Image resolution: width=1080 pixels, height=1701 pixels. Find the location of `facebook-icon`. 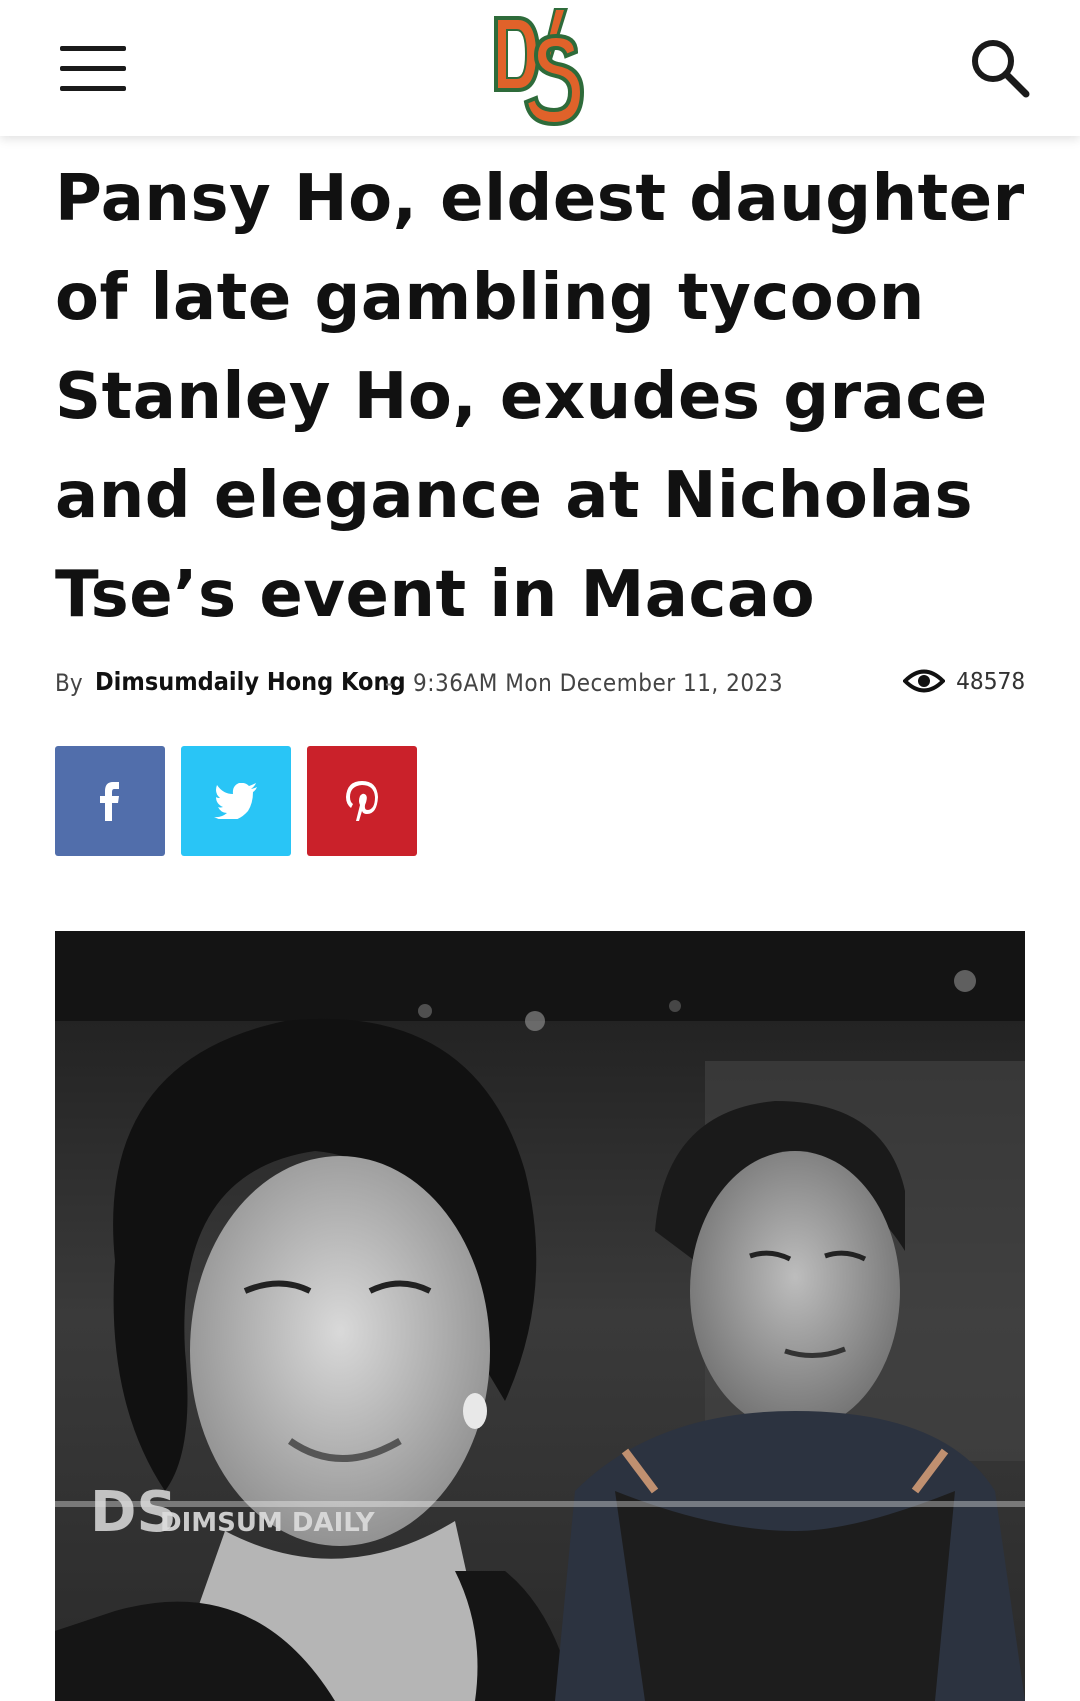

facebook-icon is located at coordinates (109, 801).